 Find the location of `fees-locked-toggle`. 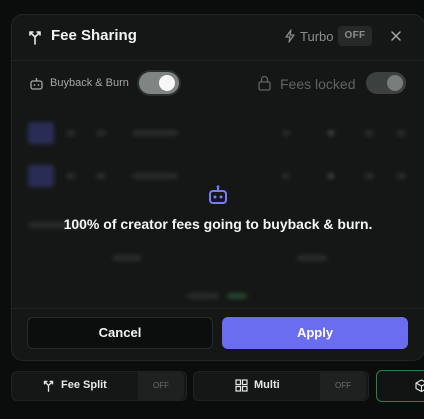

fees-locked-toggle is located at coordinates (386, 83).